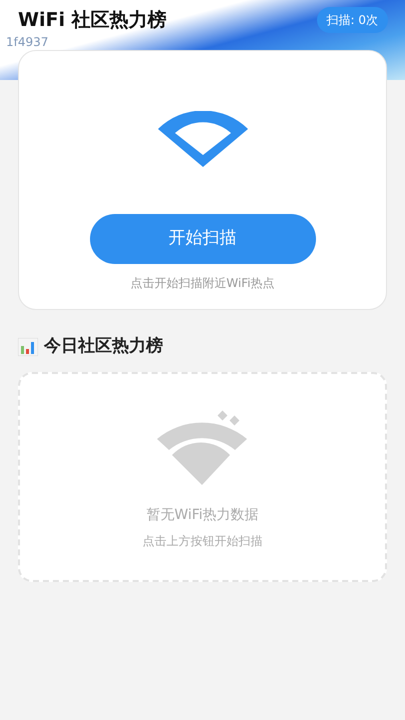  Describe the element at coordinates (202, 446) in the screenshot. I see `wifi-off-icon` at that location.